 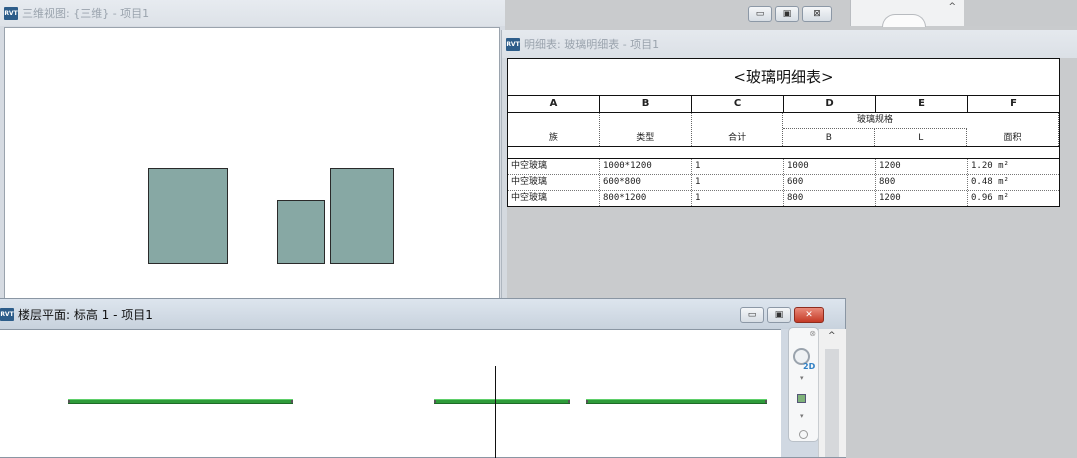 What do you see at coordinates (809, 315) in the screenshot?
I see `close-icon: ✕` at bounding box center [809, 315].